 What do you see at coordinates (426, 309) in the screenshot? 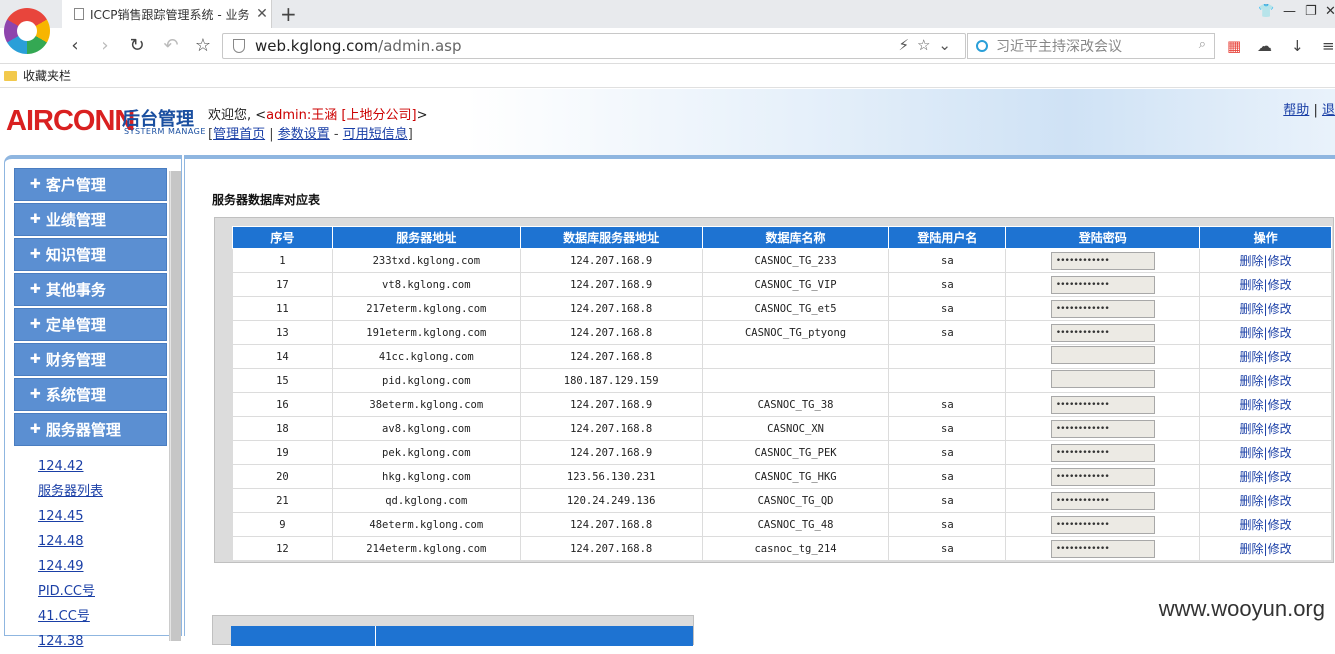
I see `cell-server: 217eterm.kglong.com` at bounding box center [426, 309].